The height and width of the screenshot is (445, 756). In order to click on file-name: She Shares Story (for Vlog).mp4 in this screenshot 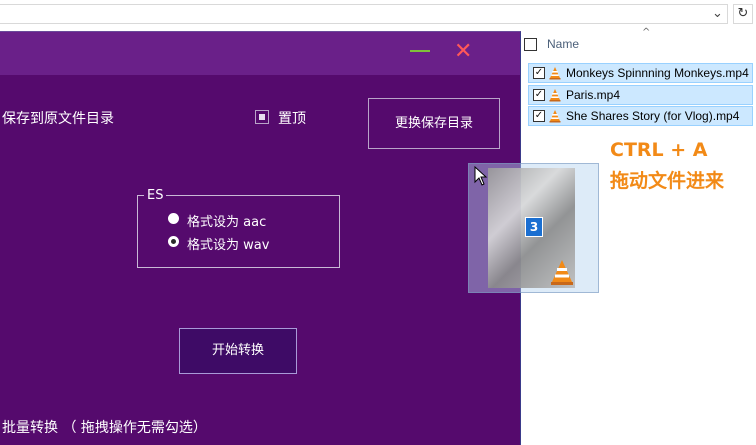, I will do `click(653, 116)`.